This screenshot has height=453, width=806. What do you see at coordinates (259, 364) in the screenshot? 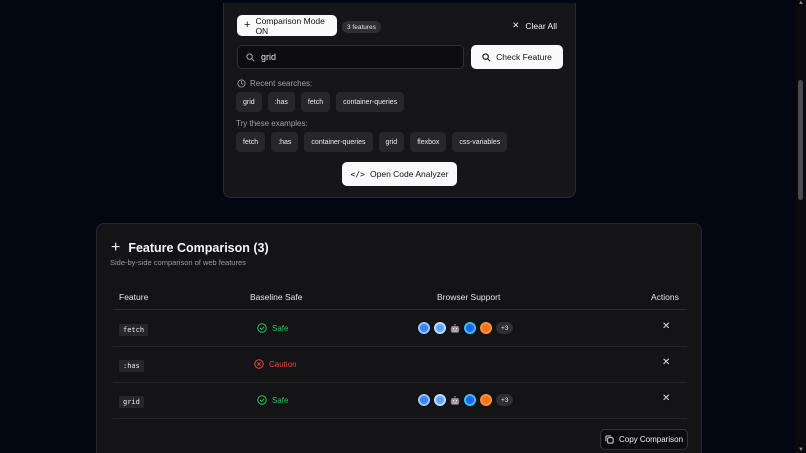
I see `x-circle-icon` at bounding box center [259, 364].